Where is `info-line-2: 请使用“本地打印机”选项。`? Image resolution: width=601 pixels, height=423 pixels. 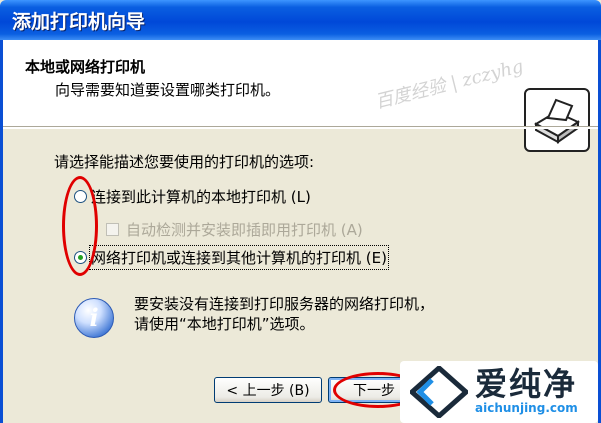
info-line-2: 请使用“本地打印机”选项。 is located at coordinates (224, 324).